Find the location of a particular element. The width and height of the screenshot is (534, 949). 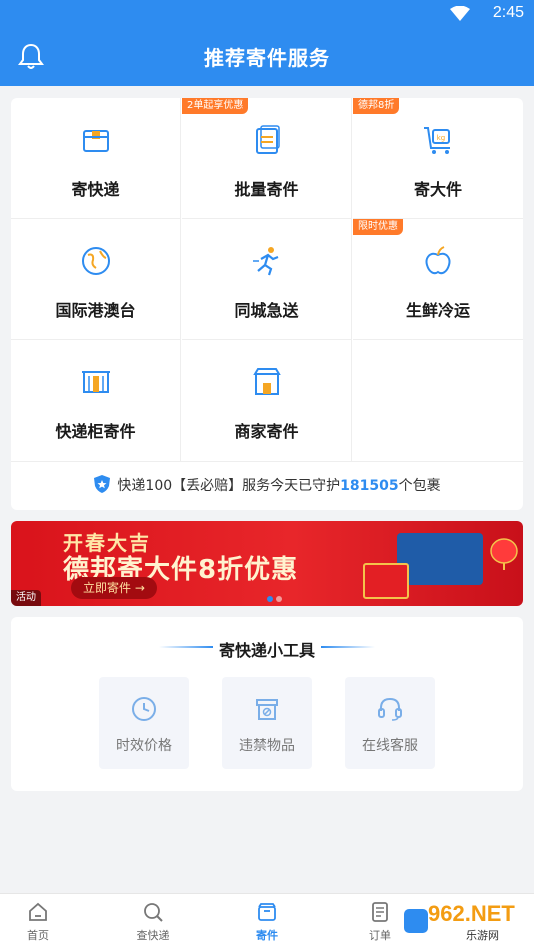

guarantee-notice: 快递100【丢必赔】服务今天已守护181505个包裹 is located at coordinates (267, 484).